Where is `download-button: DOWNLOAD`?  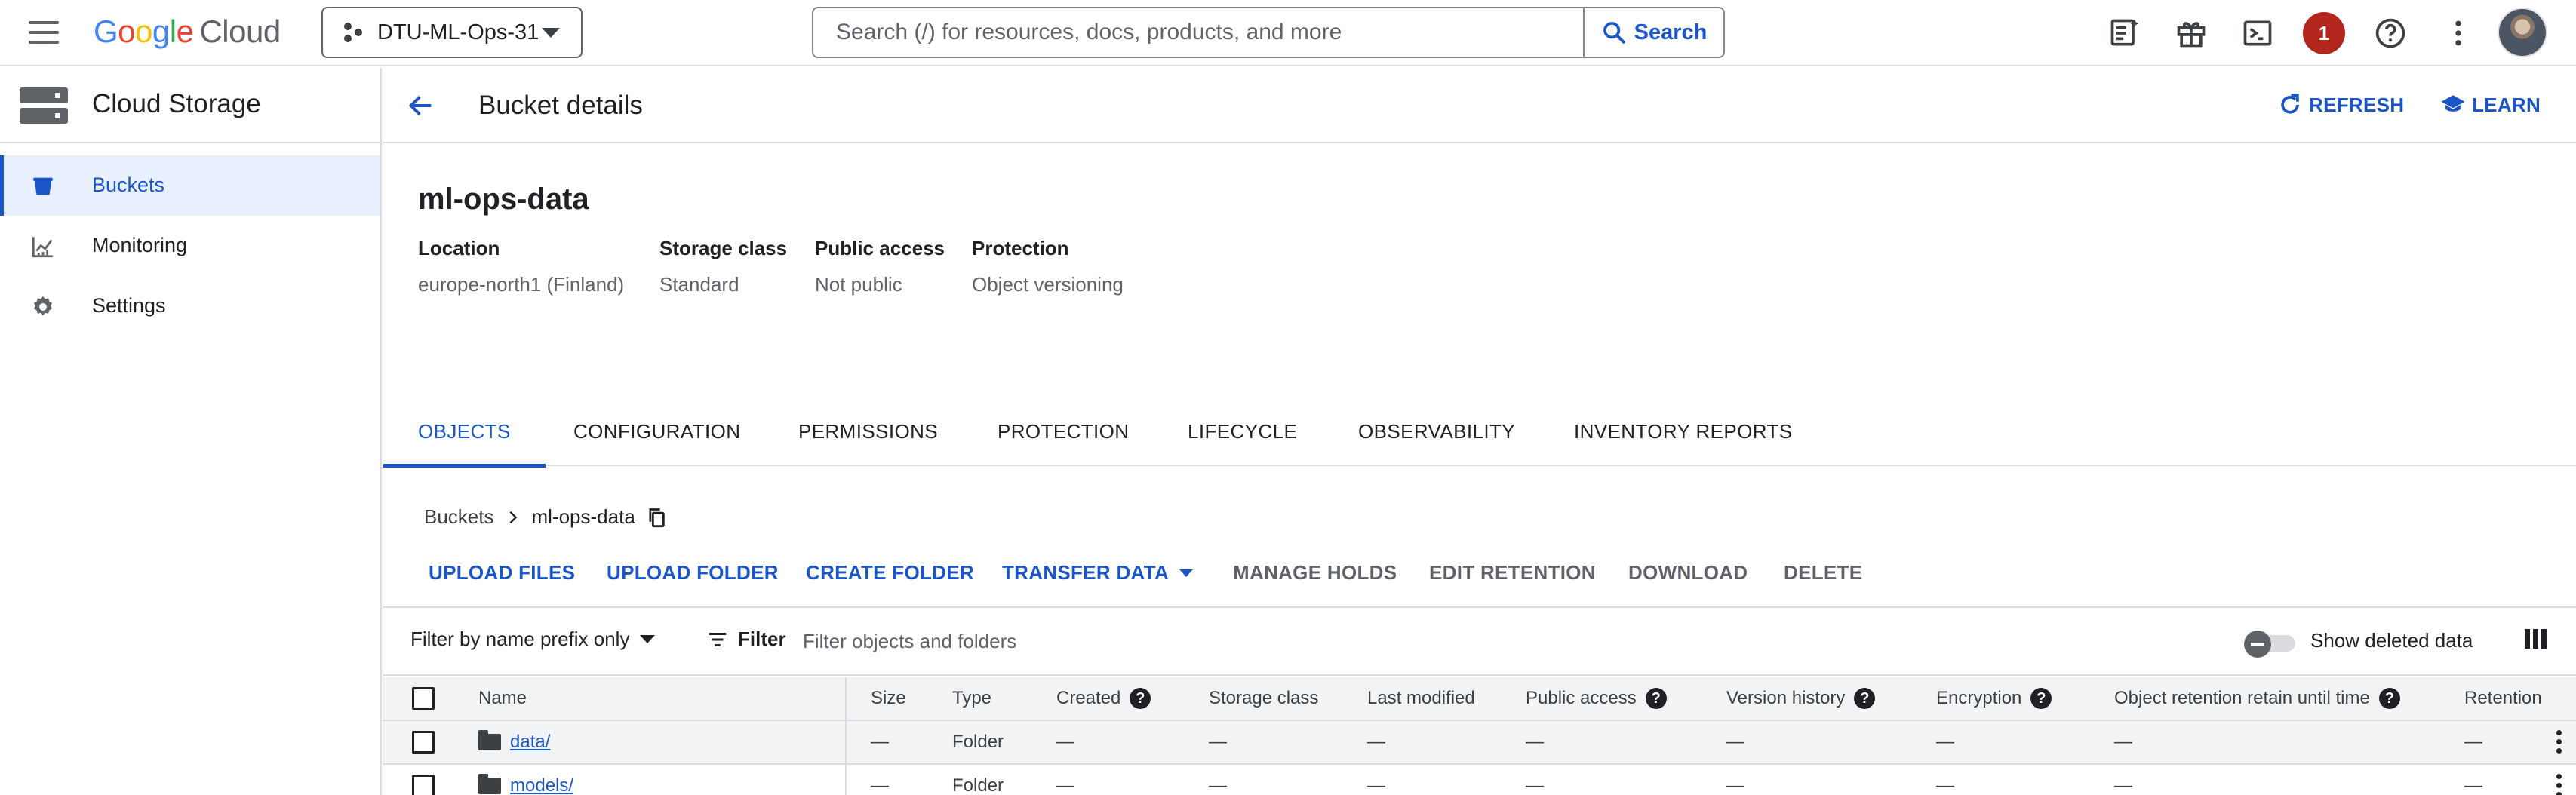
download-button: DOWNLOAD is located at coordinates (1688, 573).